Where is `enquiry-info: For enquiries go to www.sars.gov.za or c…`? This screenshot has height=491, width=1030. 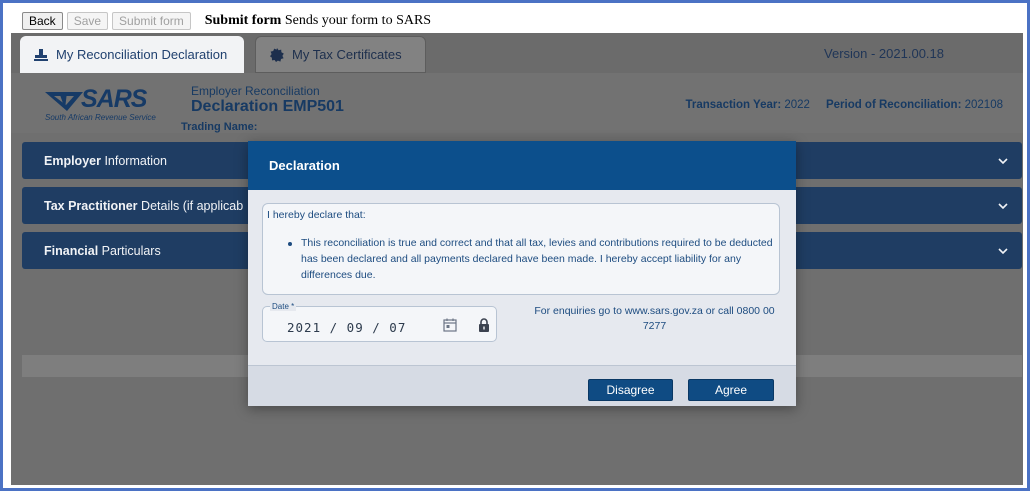
enquiry-info: For enquiries go to www.sars.gov.za or c… is located at coordinates (654, 318).